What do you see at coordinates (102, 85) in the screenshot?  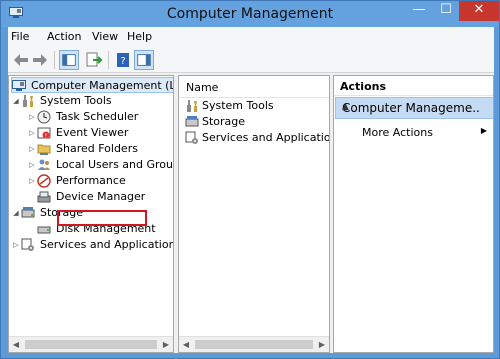 I see `tree-label: Computer Management (Local)` at bounding box center [102, 85].